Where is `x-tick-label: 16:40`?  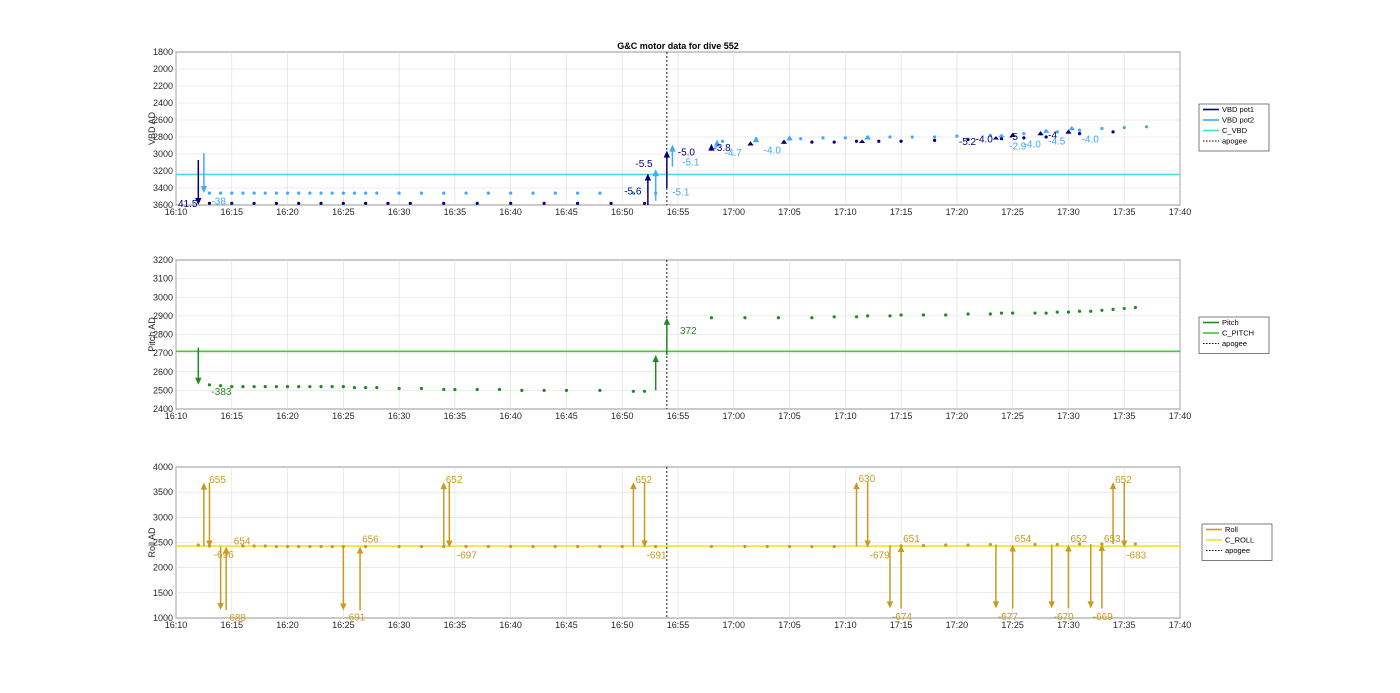
x-tick-label: 16:40 is located at coordinates (510, 416).